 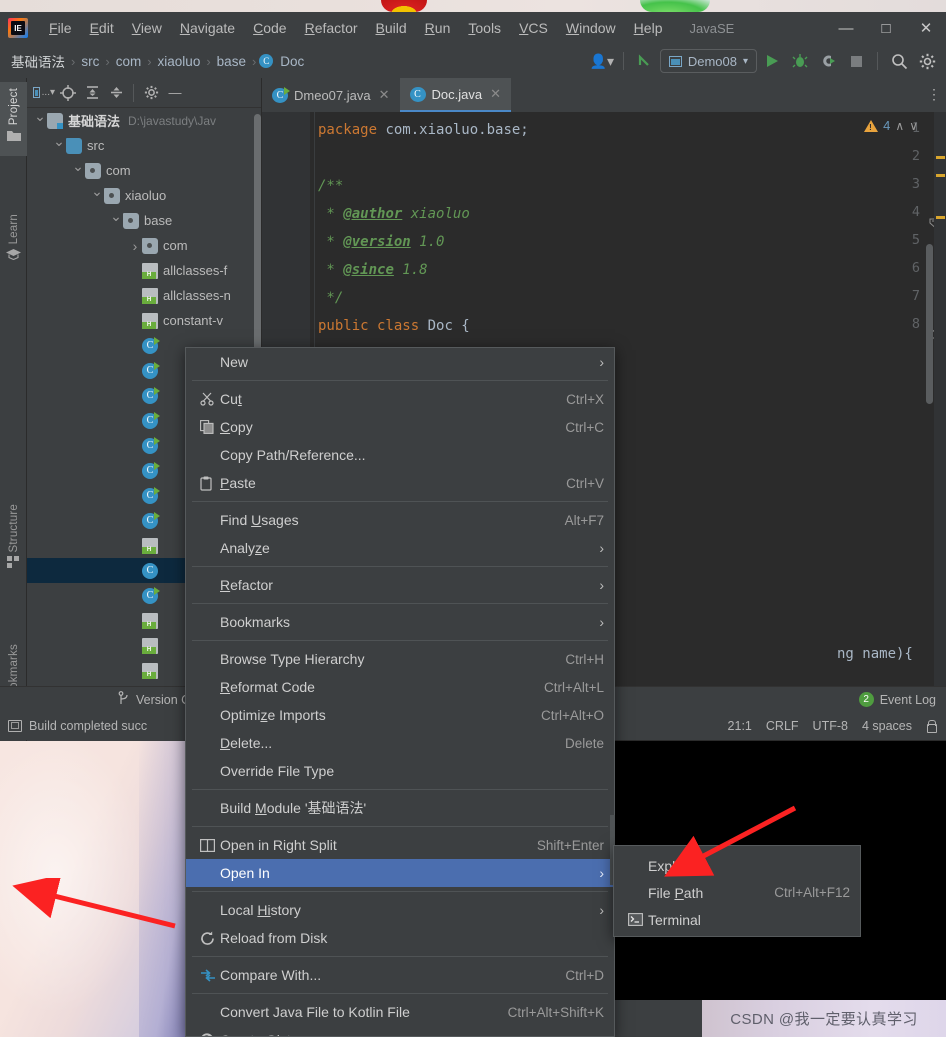 What do you see at coordinates (846, 28) in the screenshot?
I see `minimize-button: —` at bounding box center [846, 28].